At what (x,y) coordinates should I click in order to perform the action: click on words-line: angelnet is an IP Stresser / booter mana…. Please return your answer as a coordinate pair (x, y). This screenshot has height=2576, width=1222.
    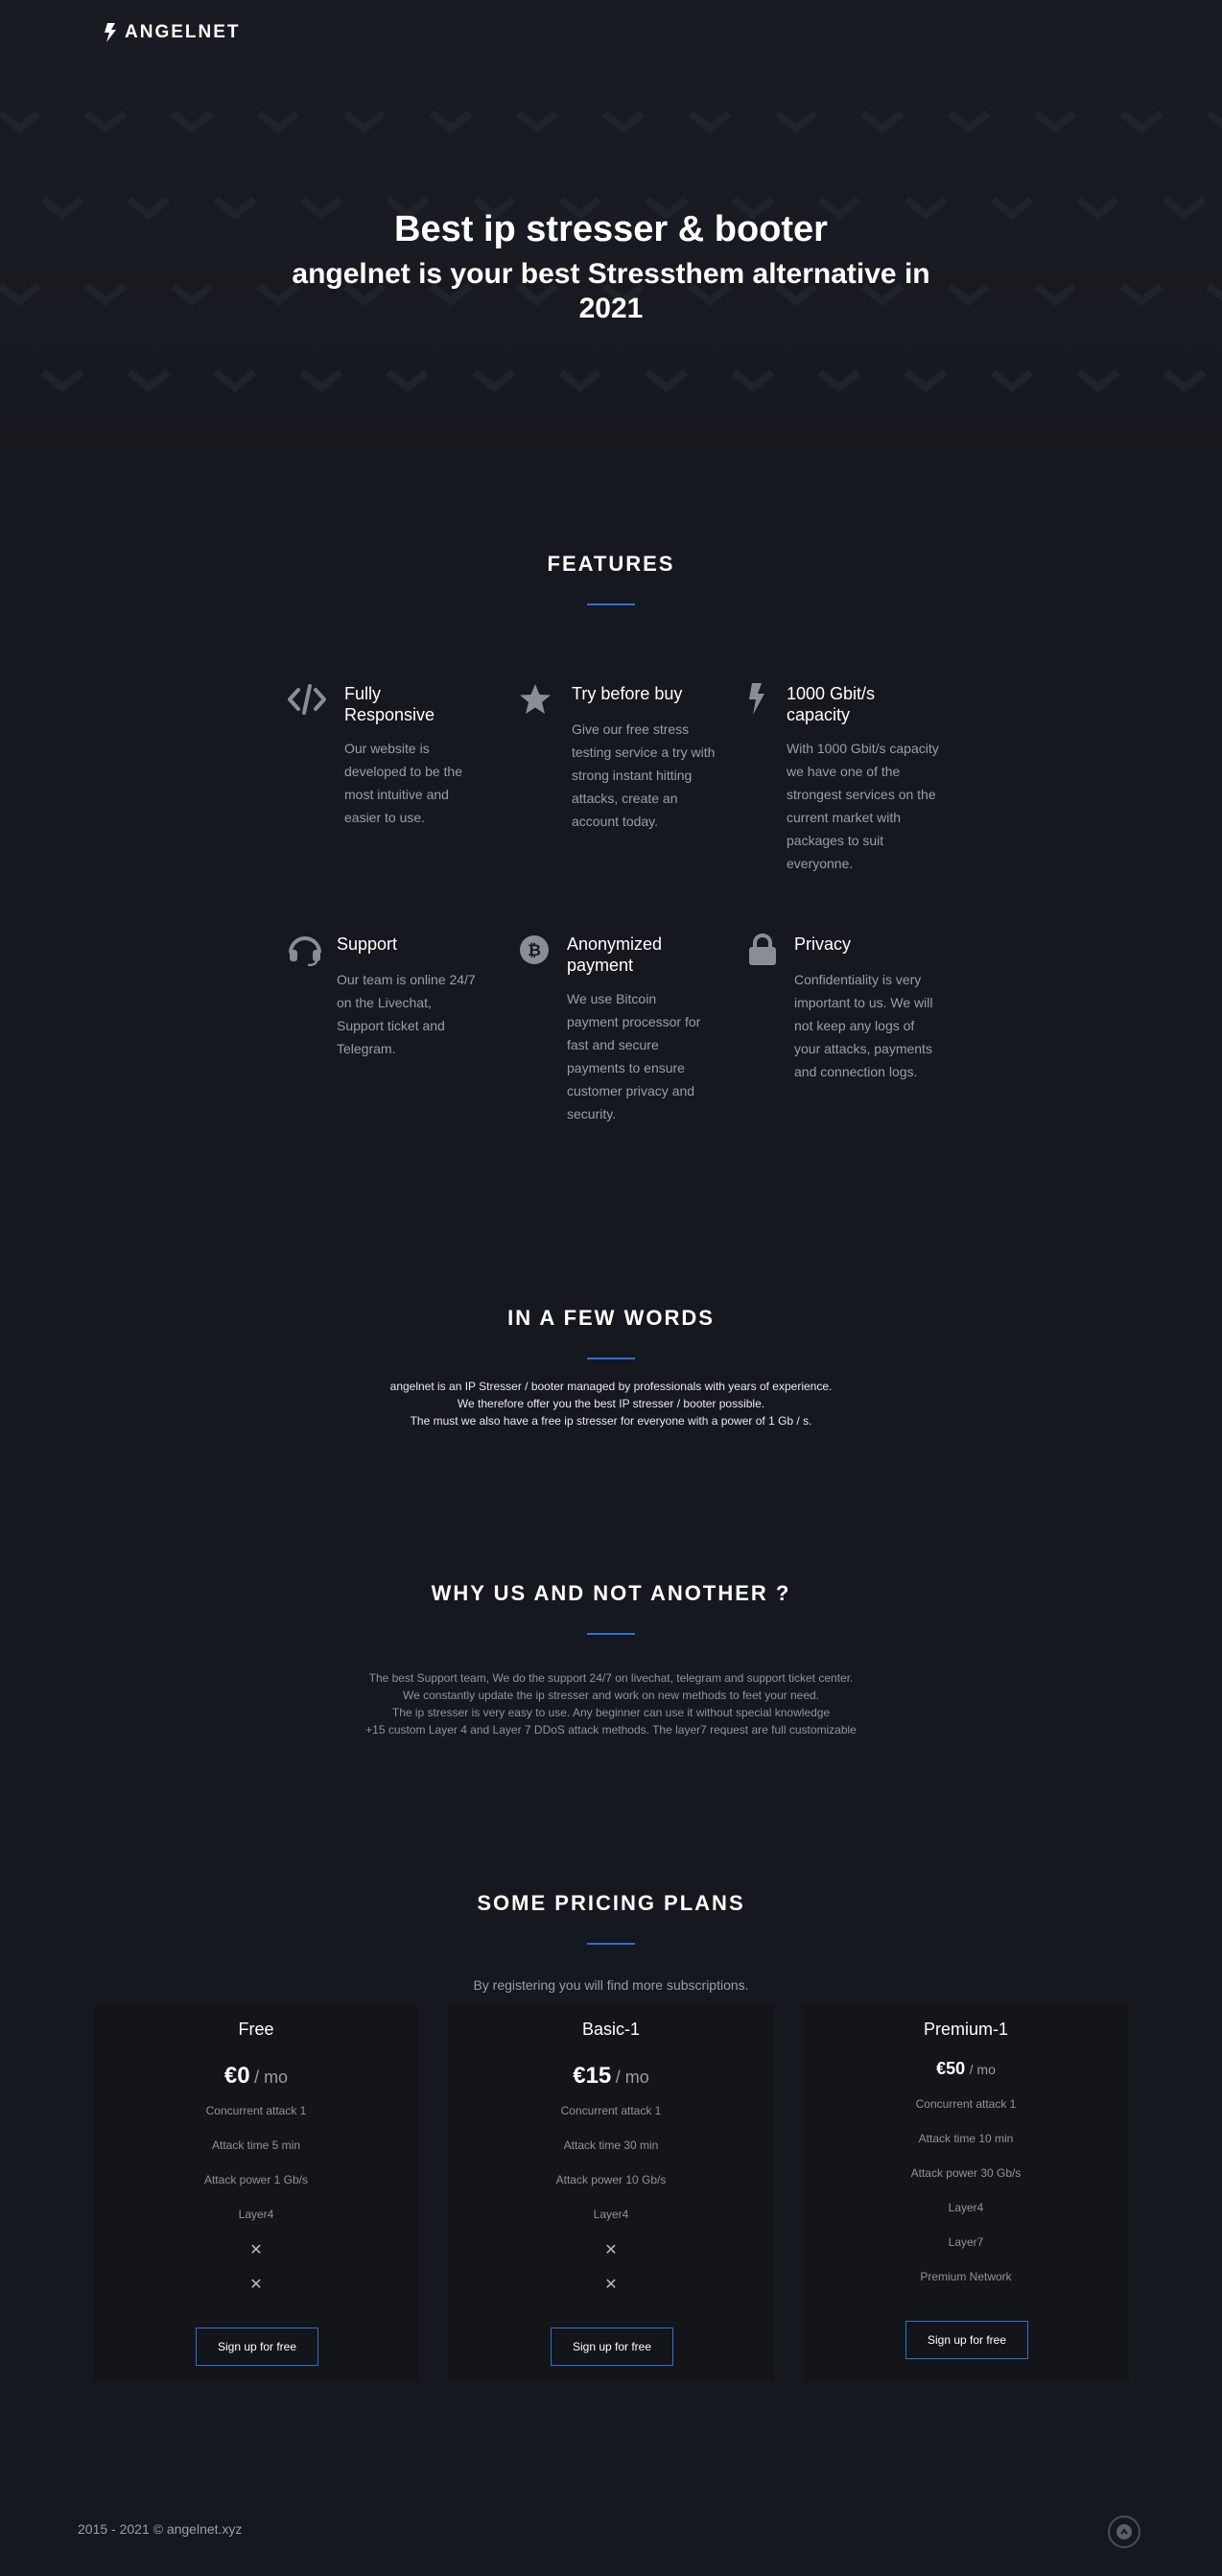
    Looking at the image, I should click on (611, 1387).